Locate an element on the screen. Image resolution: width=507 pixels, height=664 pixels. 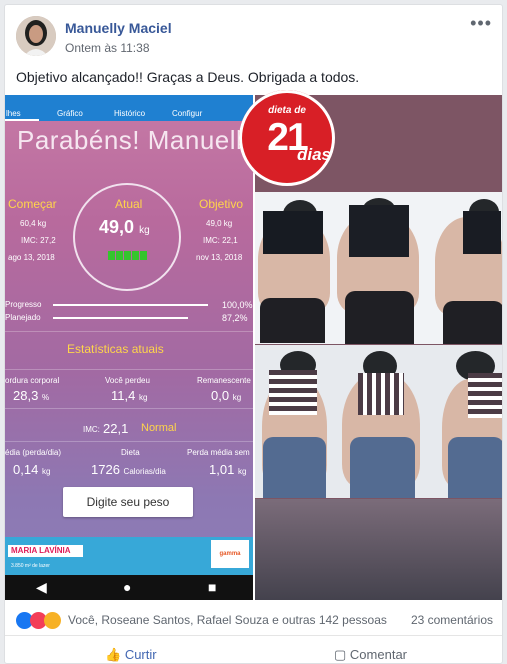
back-icon: ◀ is located at coordinates (41, 587).